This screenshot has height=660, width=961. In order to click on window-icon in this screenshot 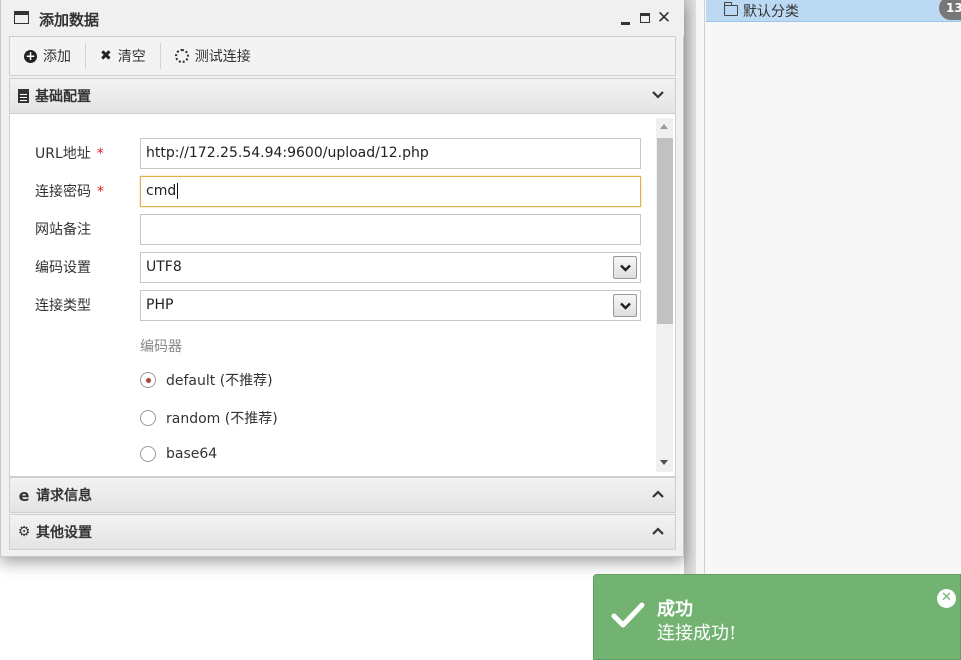, I will do `click(21, 17)`.